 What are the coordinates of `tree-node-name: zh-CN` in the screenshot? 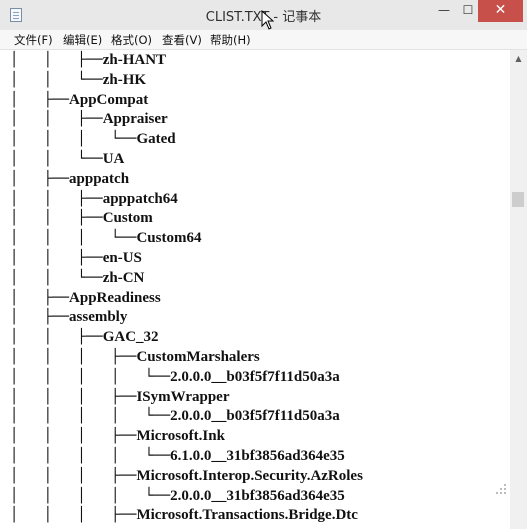 It's located at (123, 277).